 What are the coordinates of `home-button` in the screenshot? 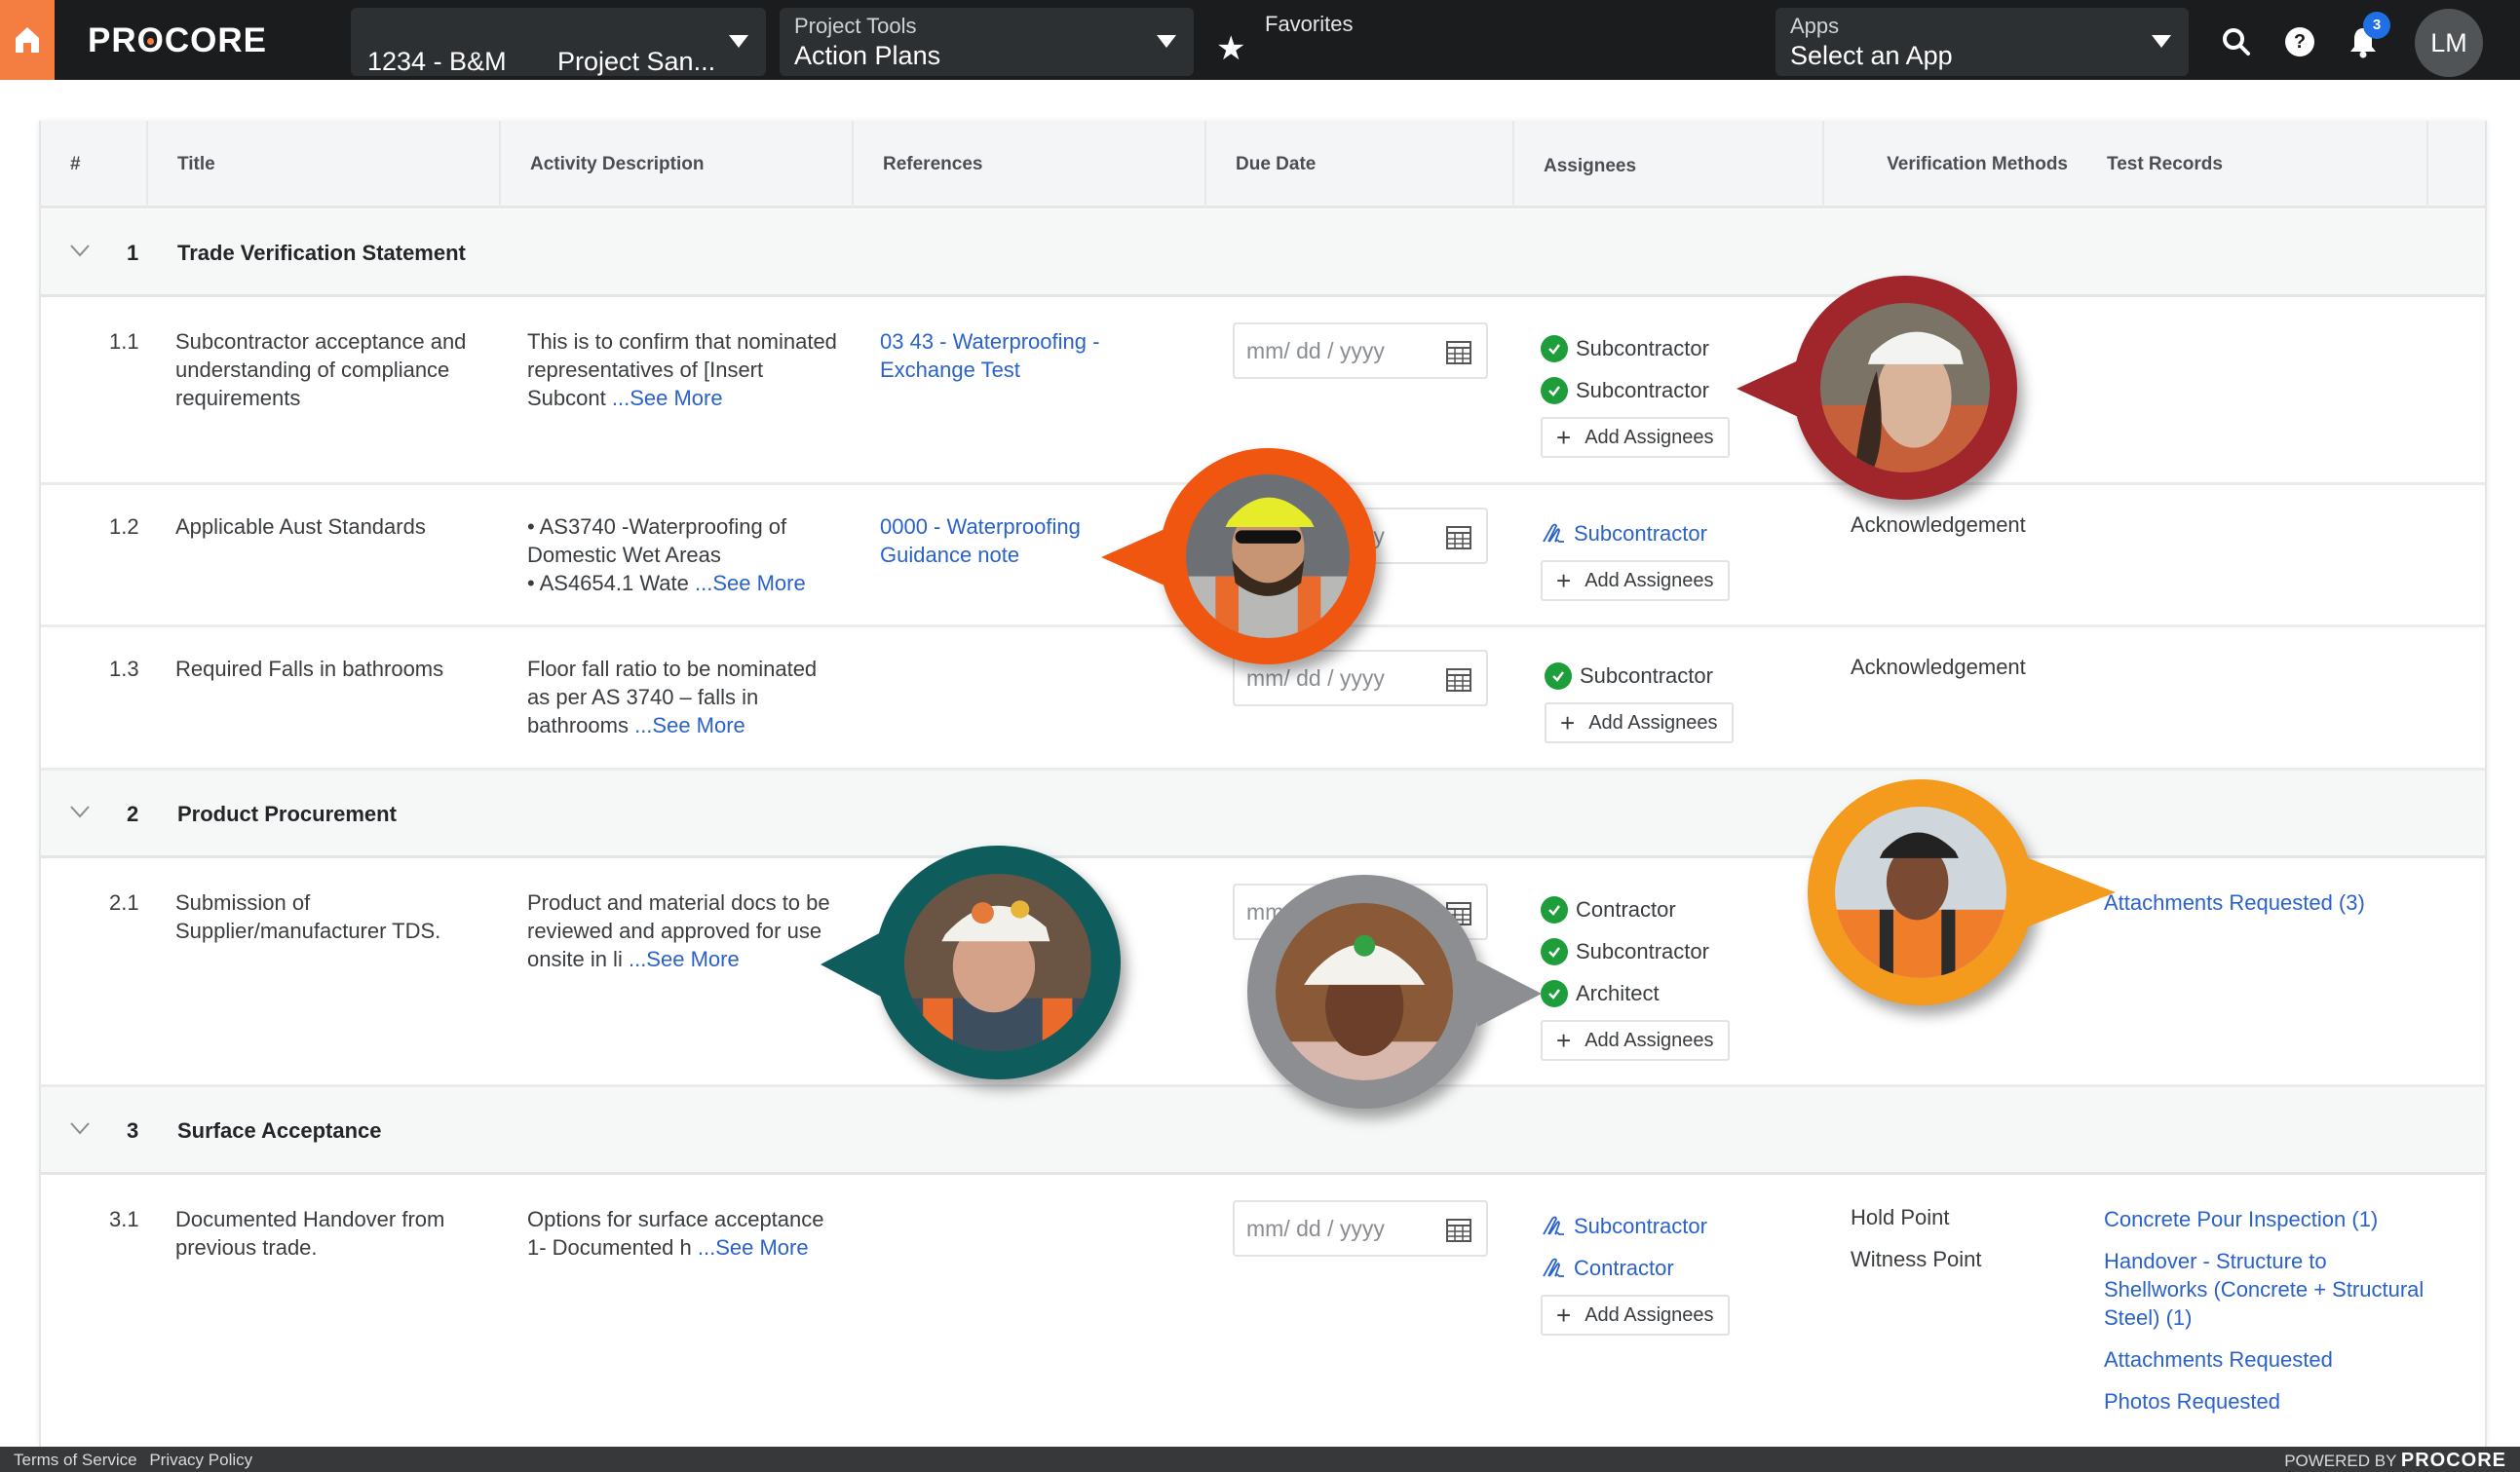 It's located at (27, 40).